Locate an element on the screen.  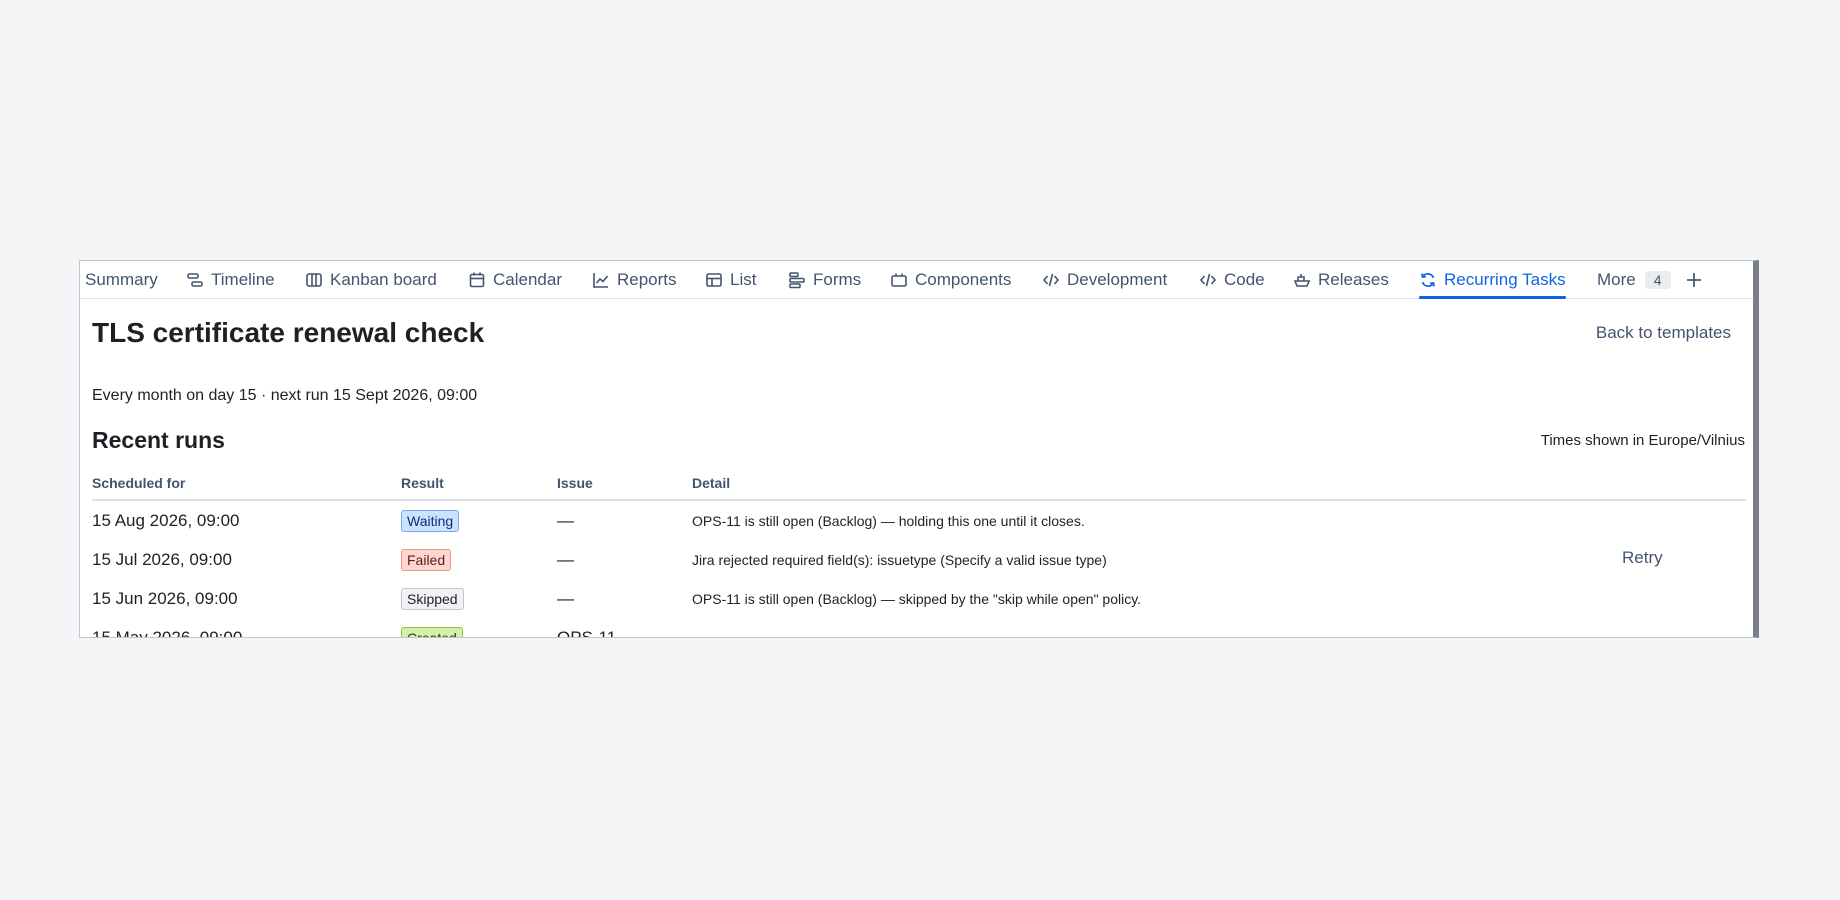
tab-label: Recurring Tasks is located at coordinates (1505, 279).